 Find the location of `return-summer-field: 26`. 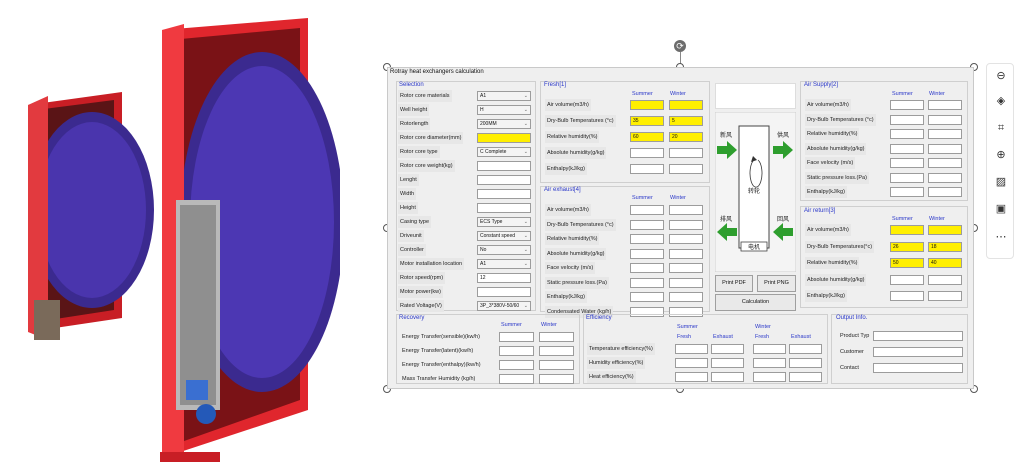

return-summer-field: 26 is located at coordinates (907, 246).